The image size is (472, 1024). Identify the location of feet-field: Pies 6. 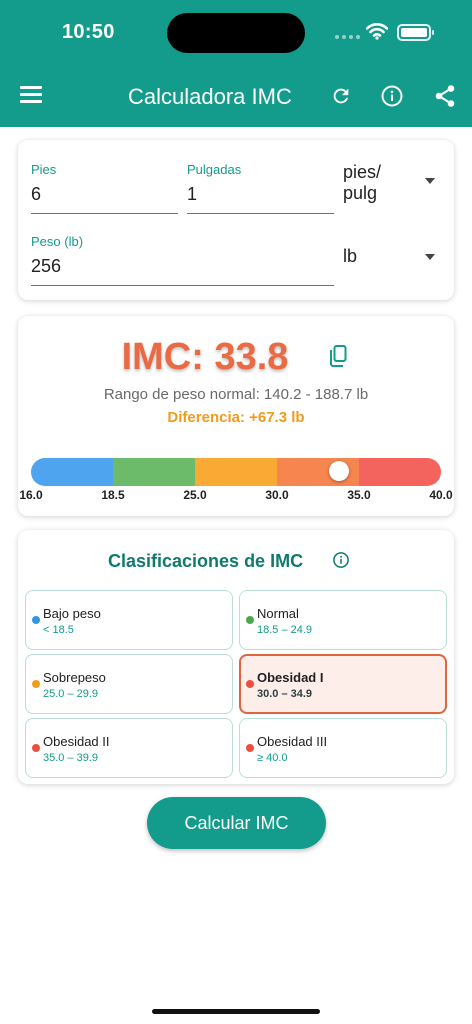
(104, 188).